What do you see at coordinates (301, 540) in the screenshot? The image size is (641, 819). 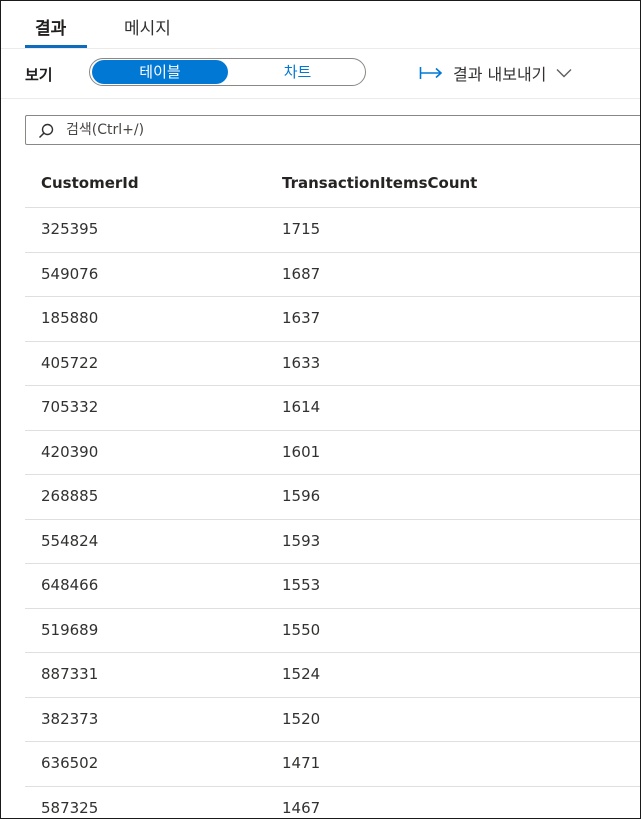 I see `cell-transactionitemscount: 1593` at bounding box center [301, 540].